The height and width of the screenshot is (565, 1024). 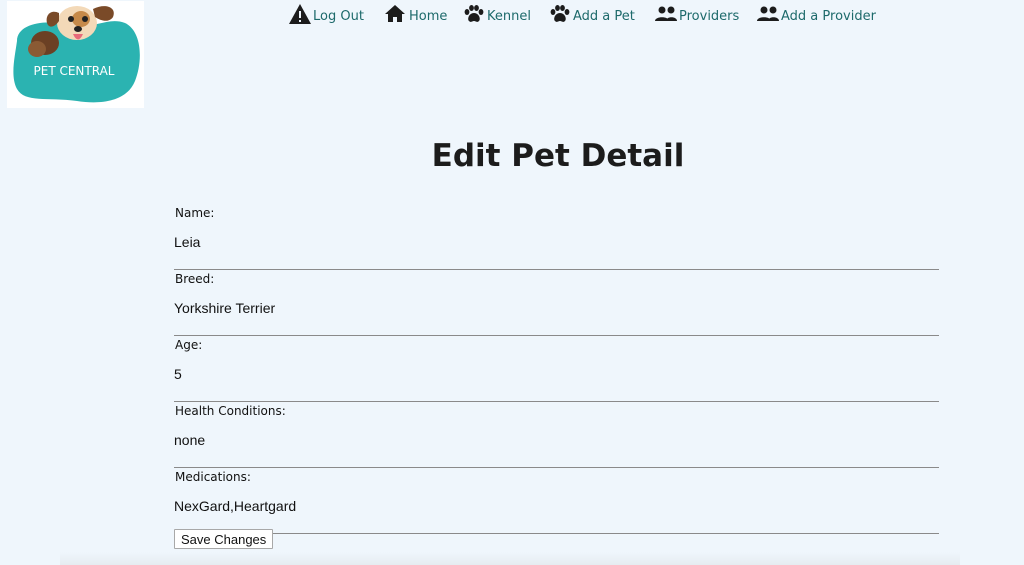 I want to click on nav-home: Home, so click(x=415, y=14).